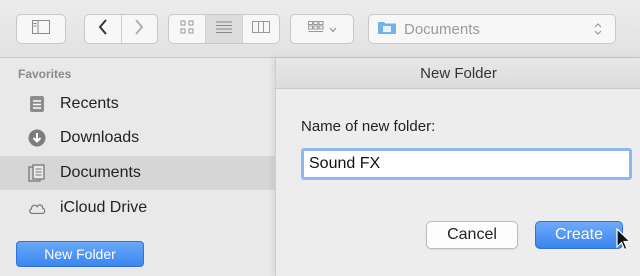  I want to click on list-view-button, so click(224, 29).